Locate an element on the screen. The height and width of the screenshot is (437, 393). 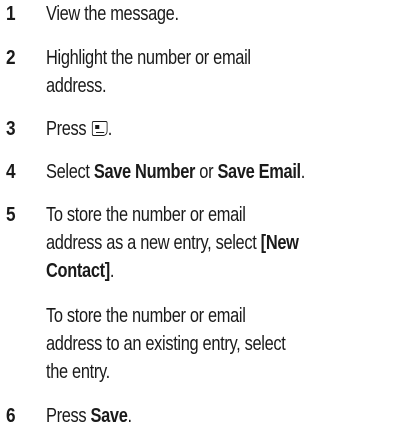
step-text: Press Save. is located at coordinates (89, 416).